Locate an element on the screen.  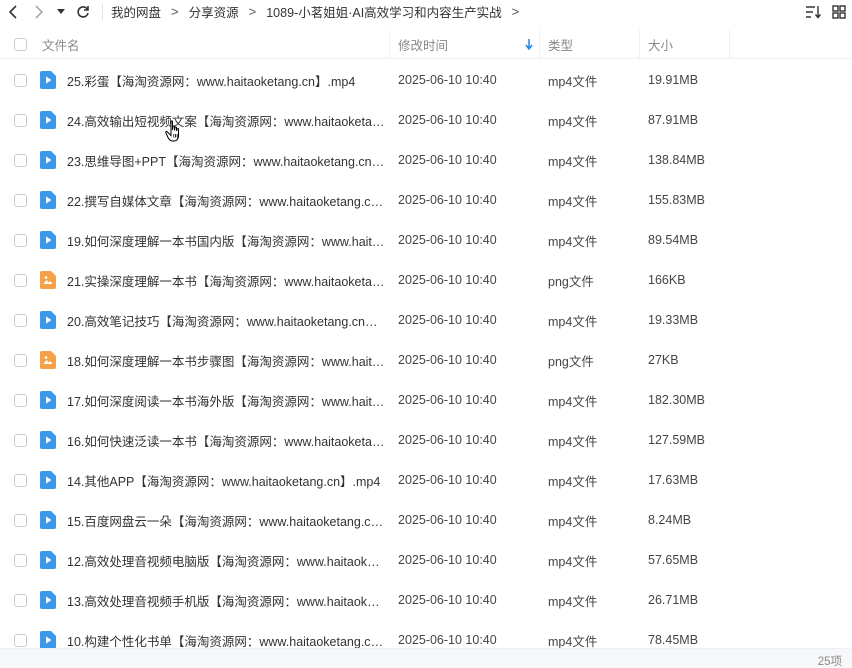
caret-down-icon is located at coordinates (61, 11).